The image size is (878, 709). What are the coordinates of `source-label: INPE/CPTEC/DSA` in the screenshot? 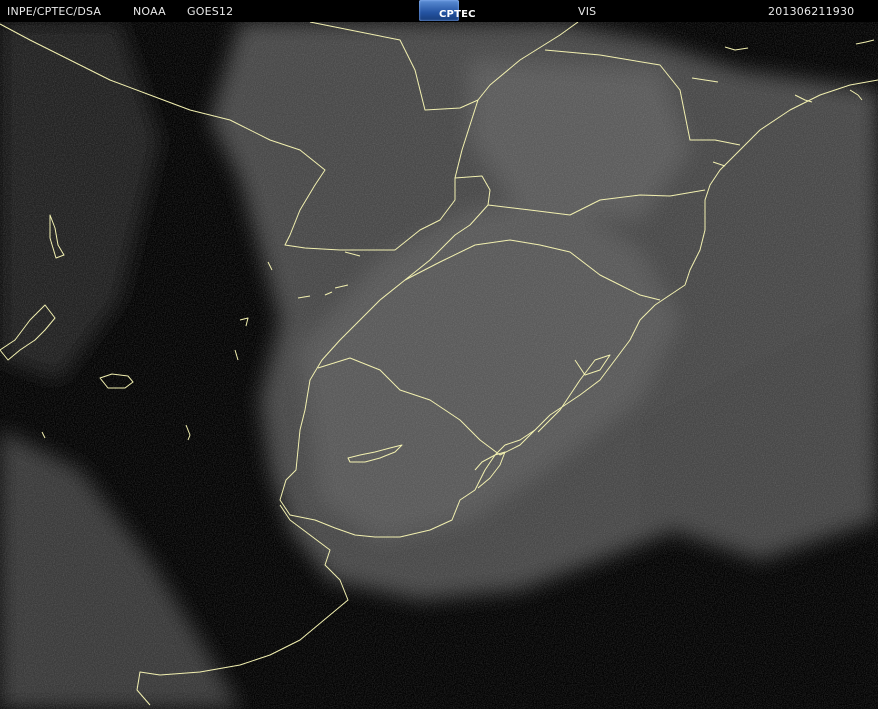 It's located at (54, 11).